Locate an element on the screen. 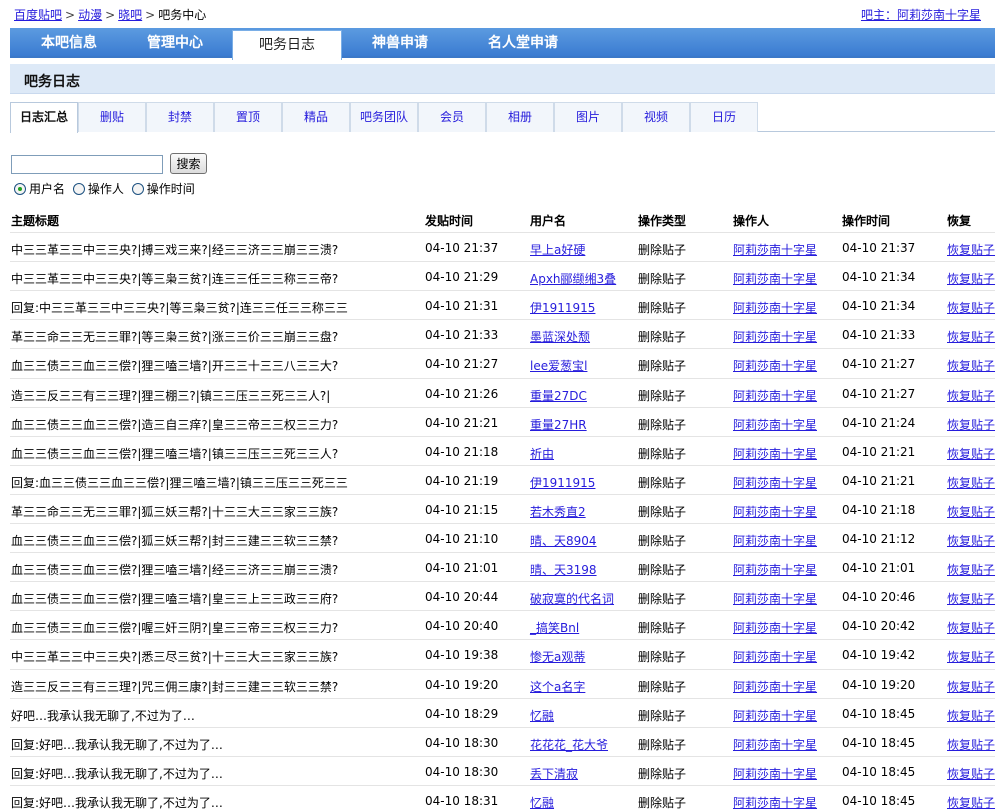 This screenshot has height=812, width=1007. row-user-link: 这个a名字 is located at coordinates (557, 687).